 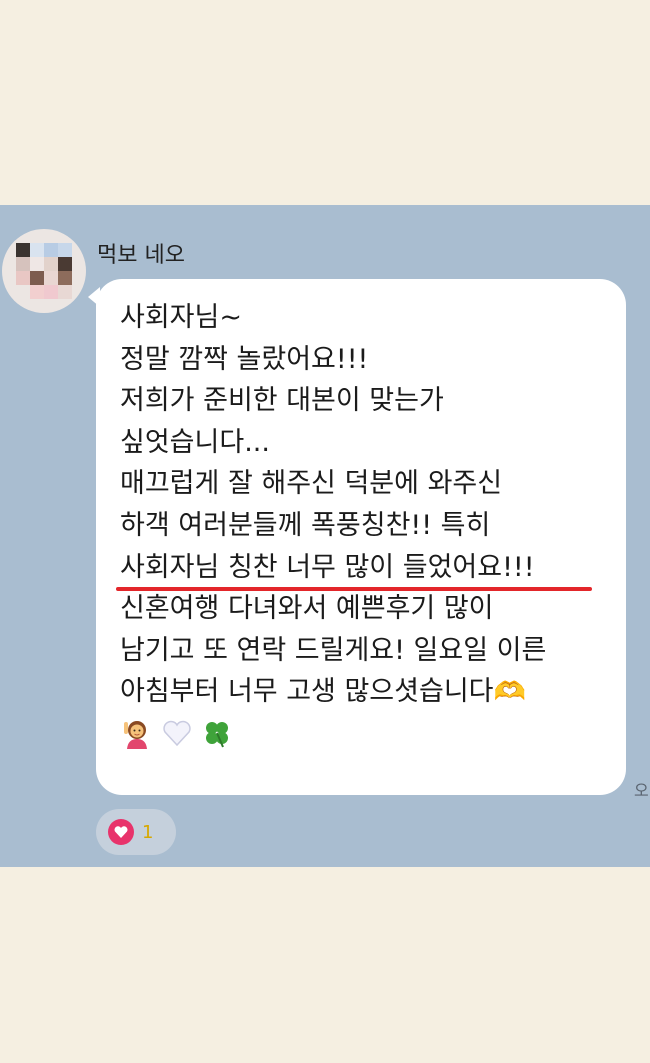 What do you see at coordinates (327, 567) in the screenshot?
I see `message-line-text: 사회자님 칭찬 너무 많이 들었어요!!!` at bounding box center [327, 567].